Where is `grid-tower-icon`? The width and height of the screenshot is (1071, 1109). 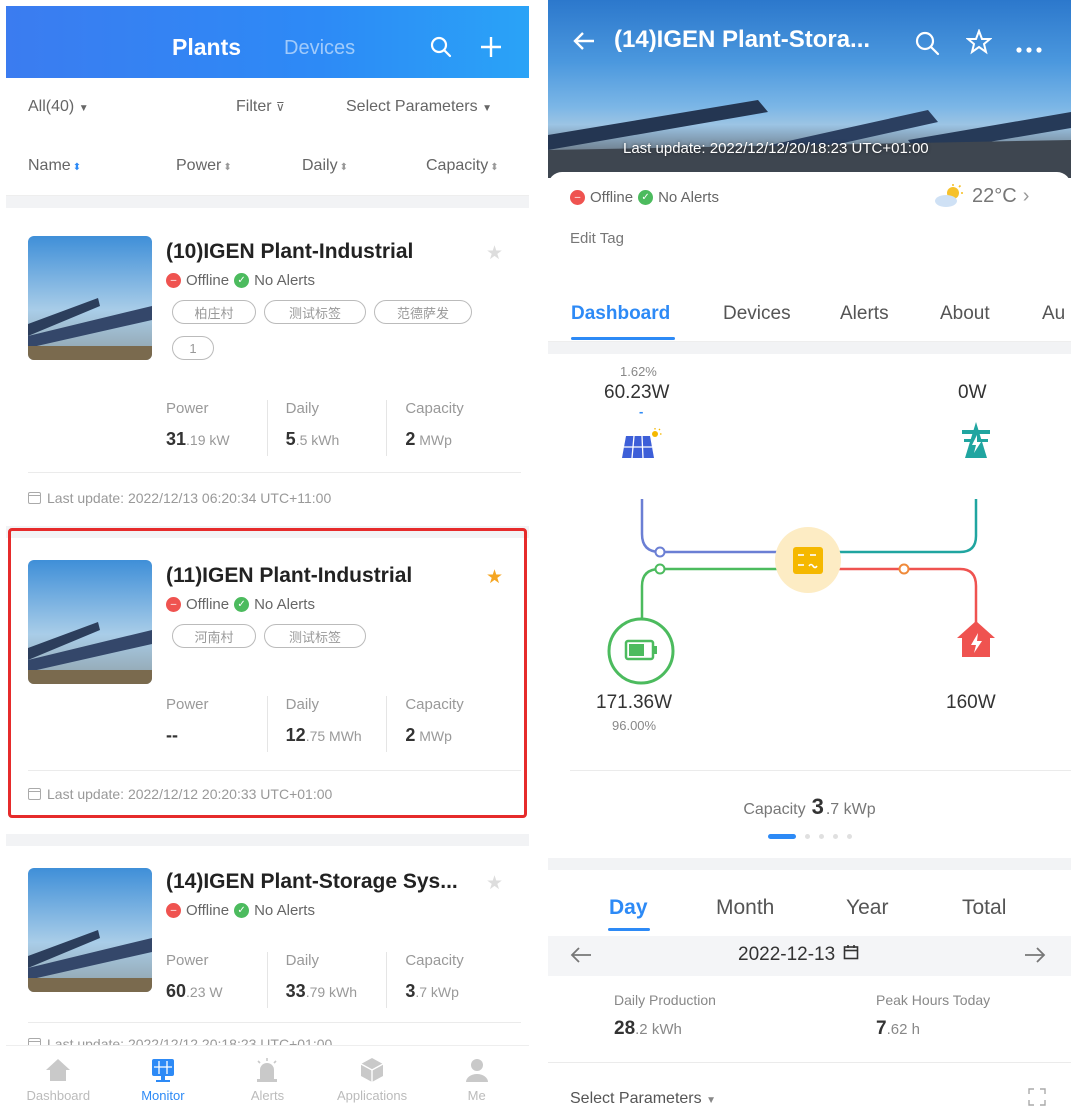 grid-tower-icon is located at coordinates (976, 443).